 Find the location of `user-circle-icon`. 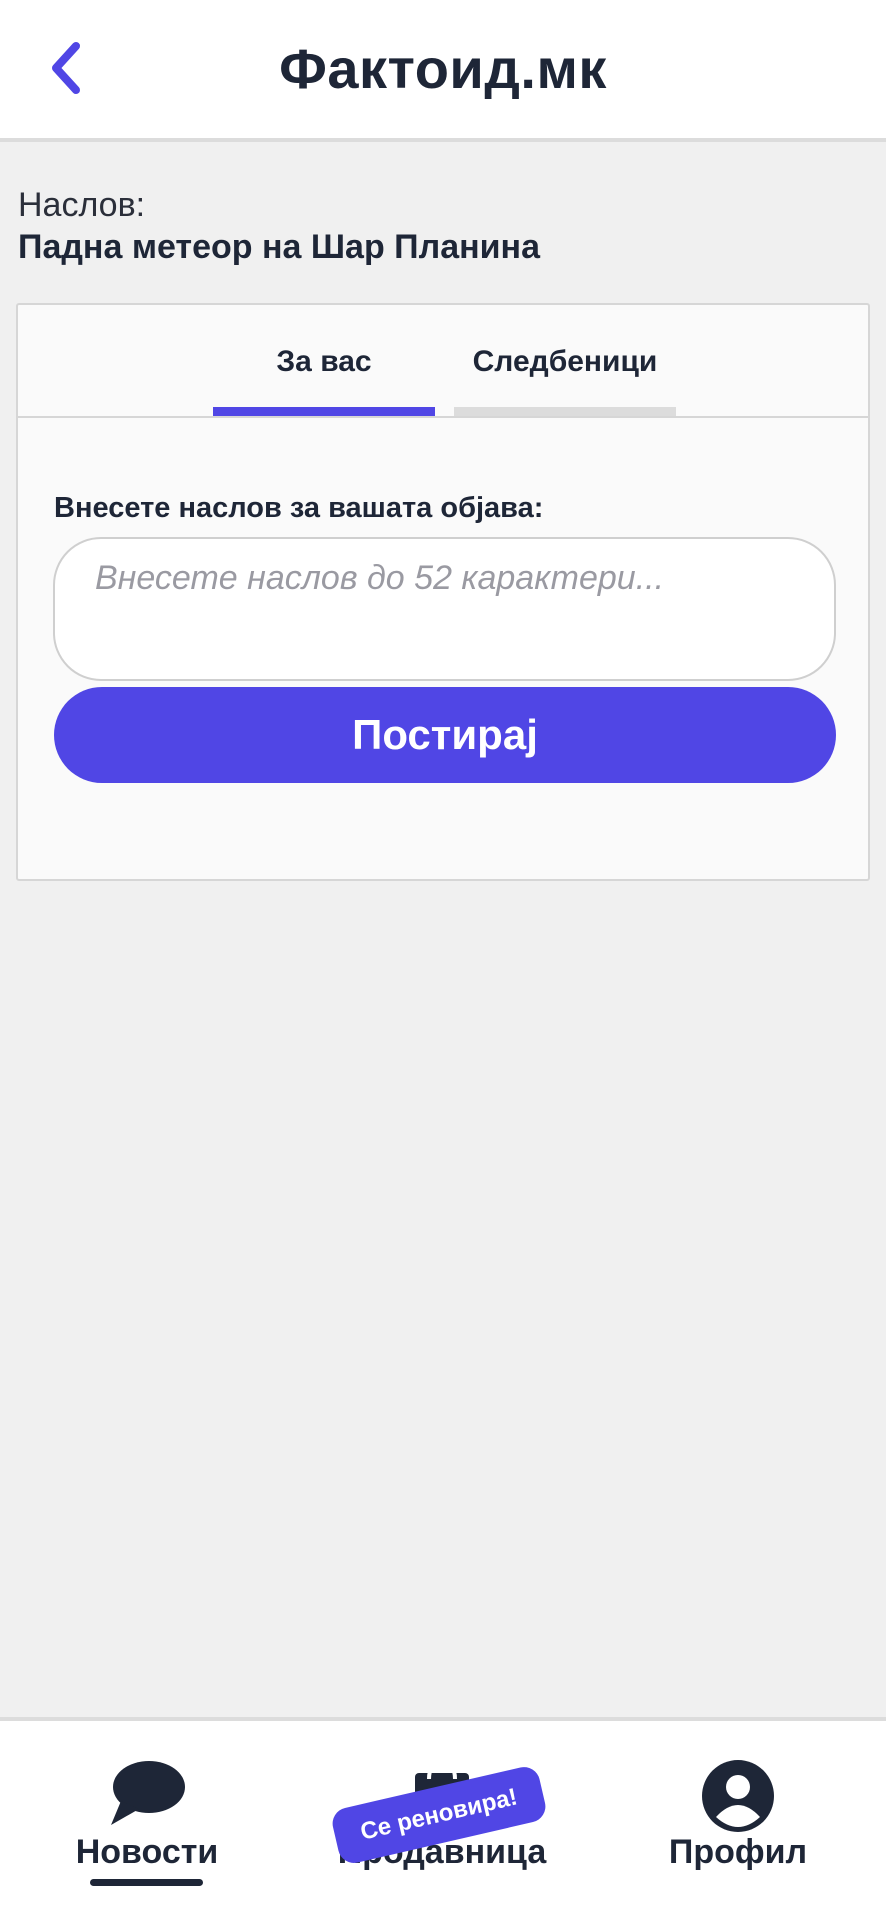

user-circle-icon is located at coordinates (738, 1796).